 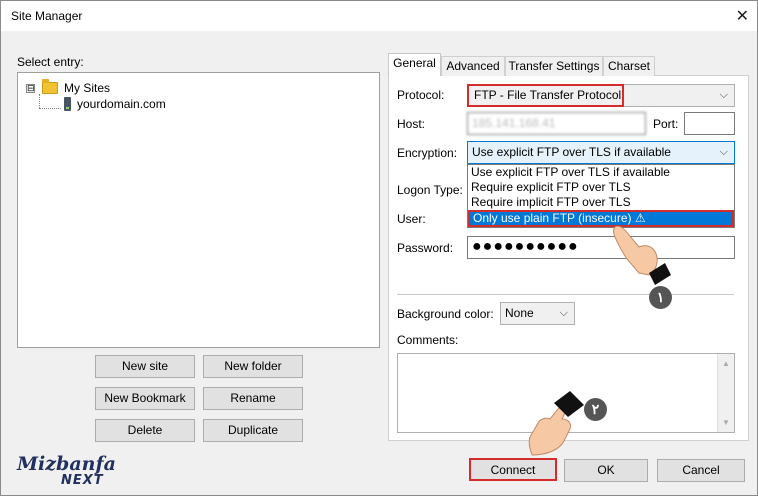 What do you see at coordinates (253, 430) in the screenshot?
I see `duplicate-button: Duplicate` at bounding box center [253, 430].